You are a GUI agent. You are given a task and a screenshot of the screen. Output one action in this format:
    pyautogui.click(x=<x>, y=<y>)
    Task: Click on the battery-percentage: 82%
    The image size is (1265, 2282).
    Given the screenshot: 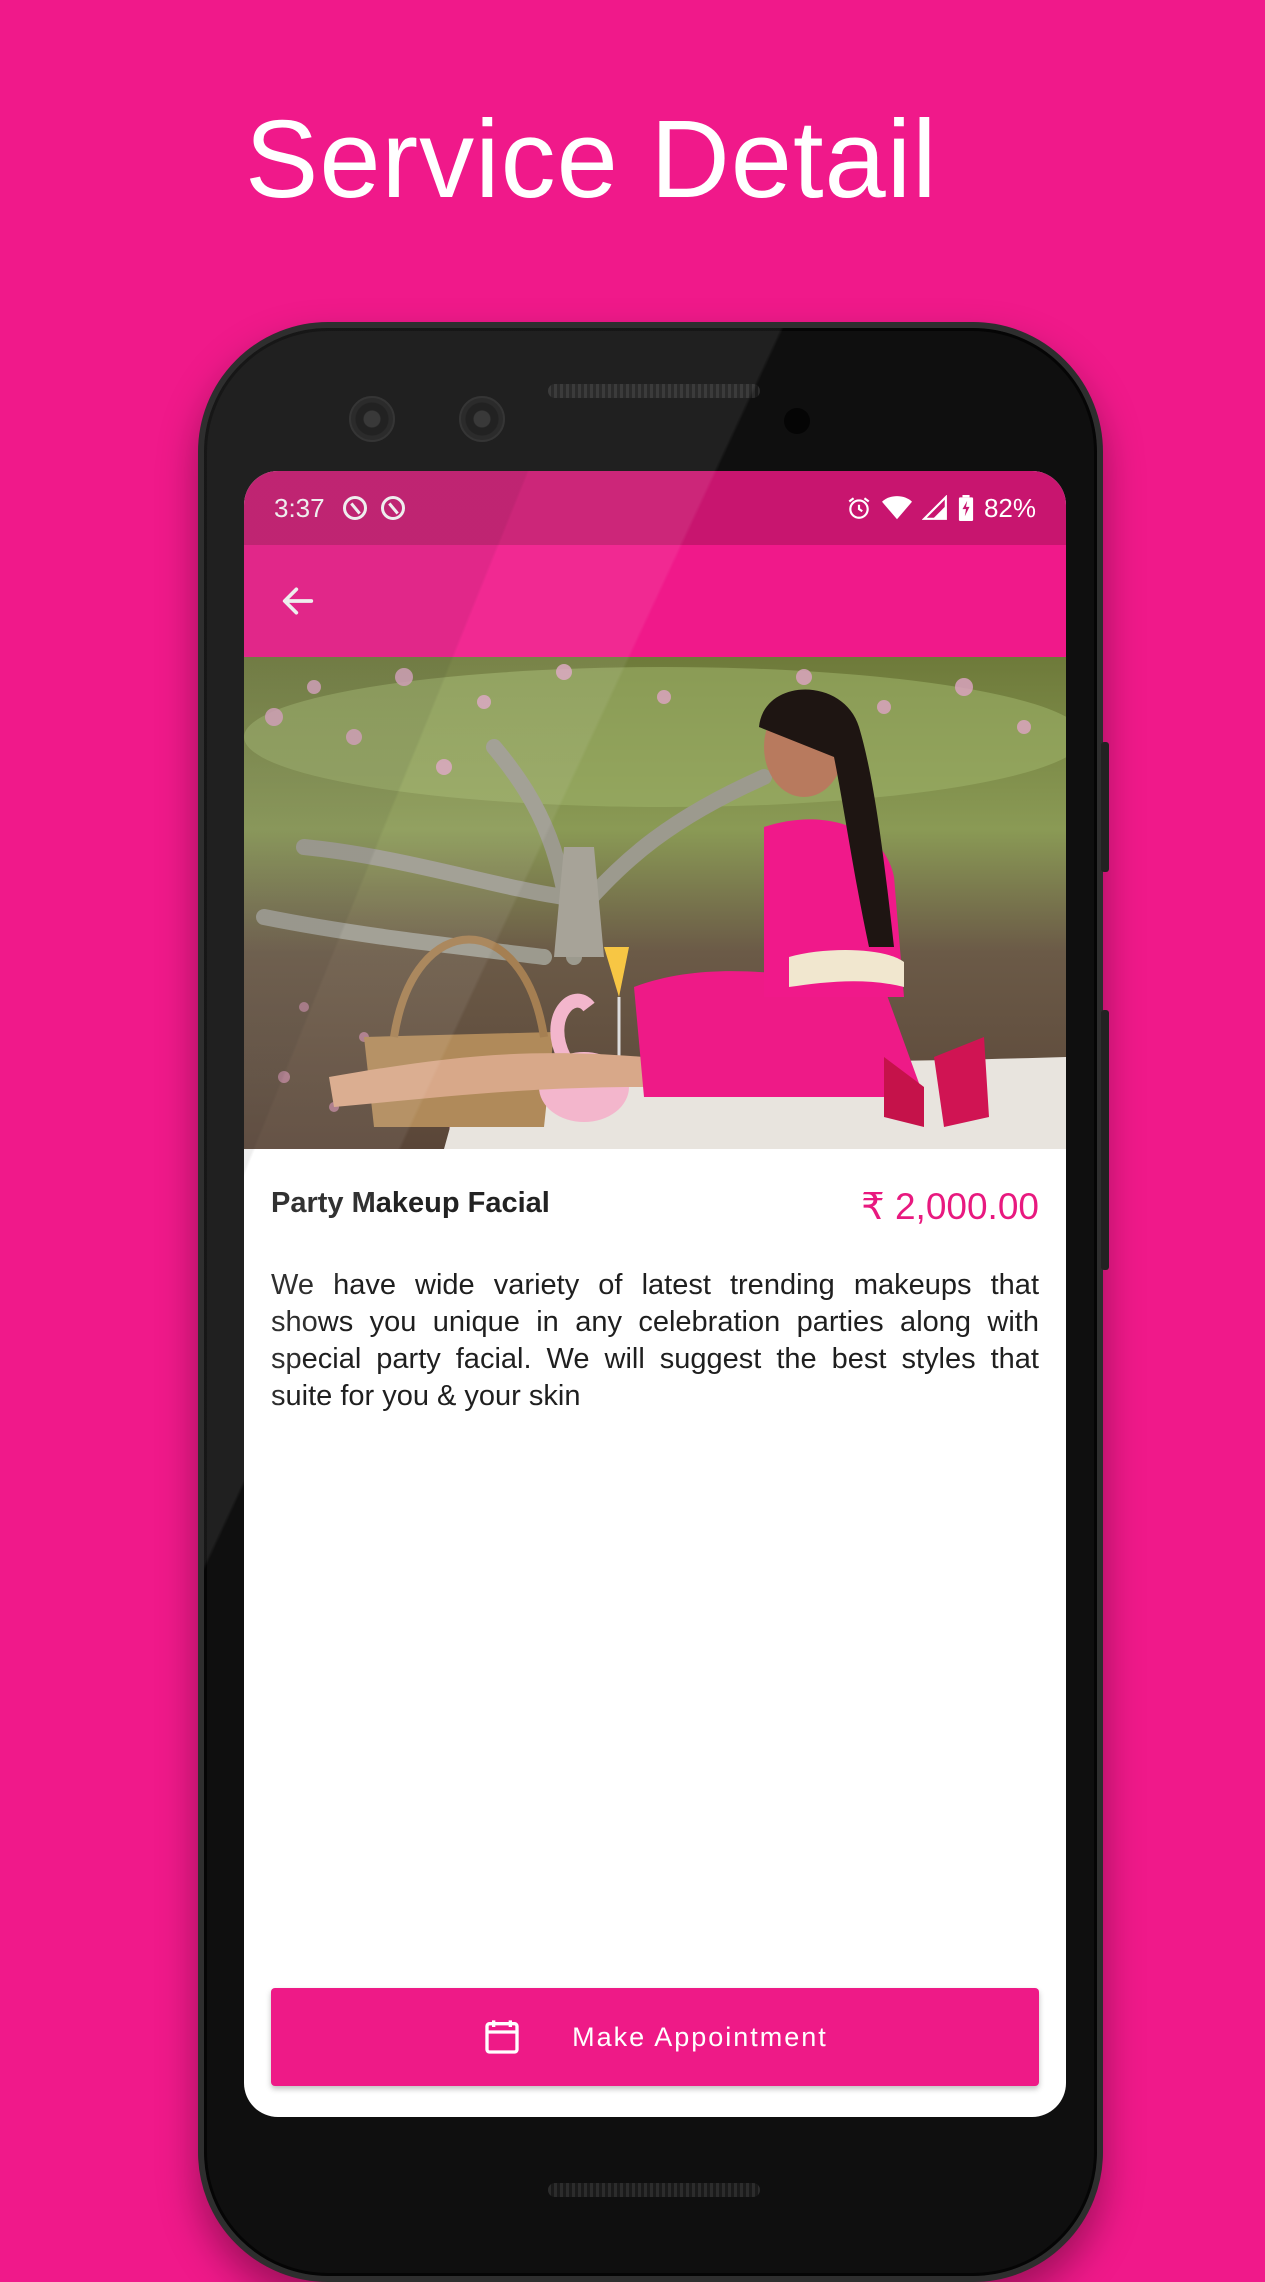 What is the action you would take?
    pyautogui.click(x=1009, y=507)
    